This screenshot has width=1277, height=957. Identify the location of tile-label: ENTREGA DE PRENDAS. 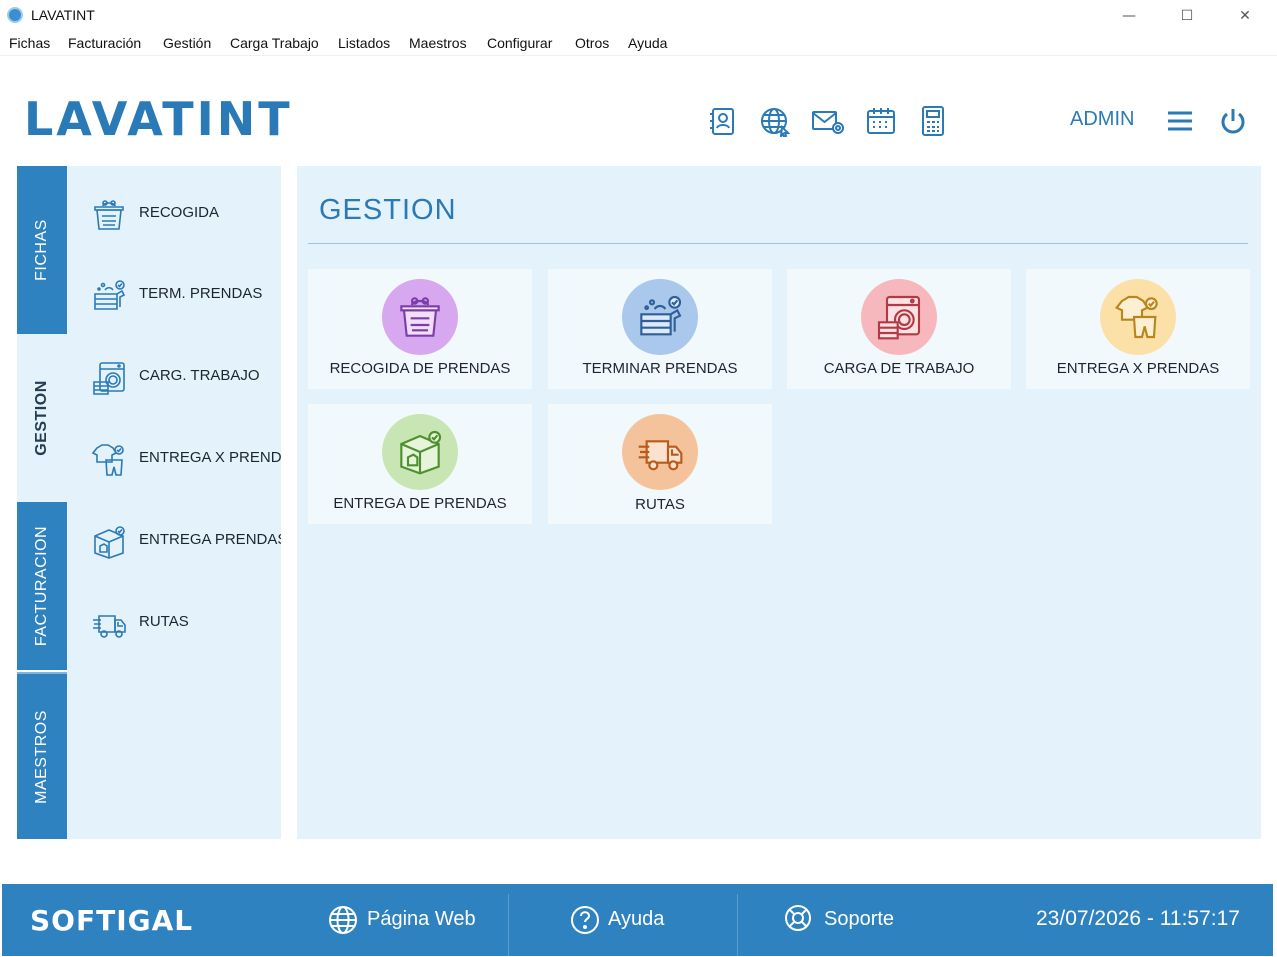
(420, 503).